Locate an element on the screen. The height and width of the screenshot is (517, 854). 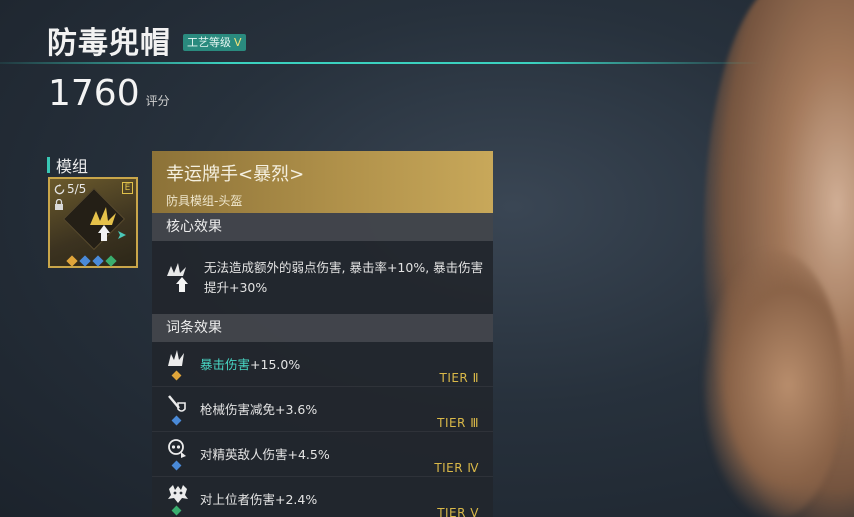
affix-effect-header: 词条效果 is located at coordinates (322, 328).